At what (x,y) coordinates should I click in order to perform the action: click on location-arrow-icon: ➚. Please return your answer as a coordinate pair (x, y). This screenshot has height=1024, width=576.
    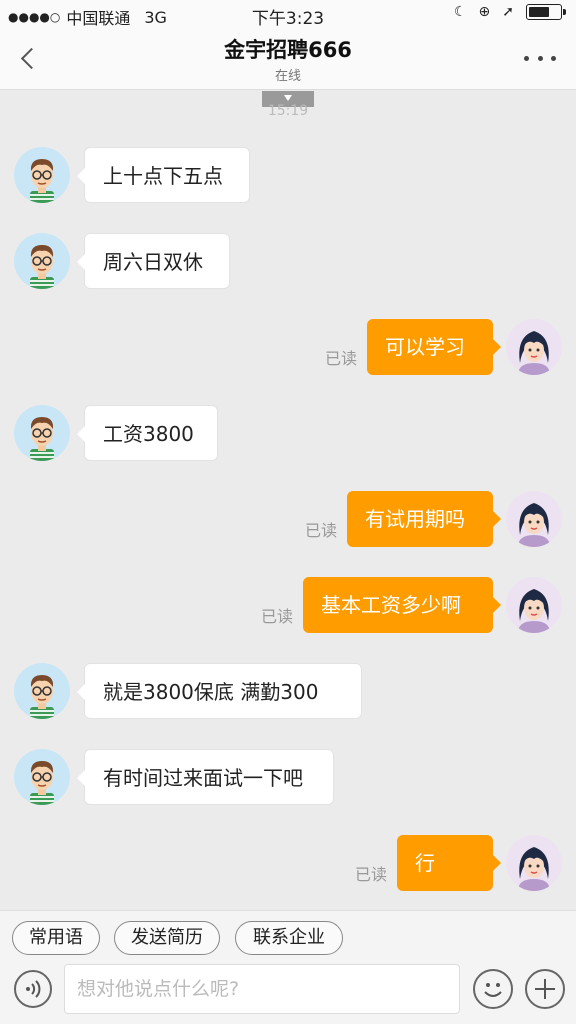
    Looking at the image, I should click on (508, 12).